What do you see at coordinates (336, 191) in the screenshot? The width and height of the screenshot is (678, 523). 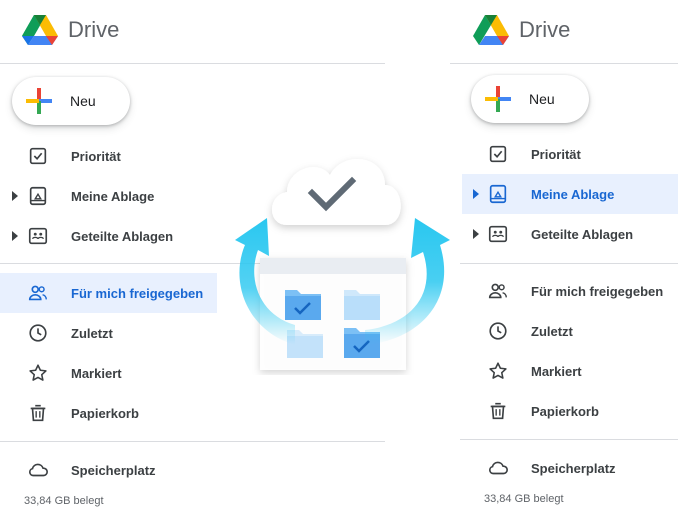 I see `cloud-check-icon` at bounding box center [336, 191].